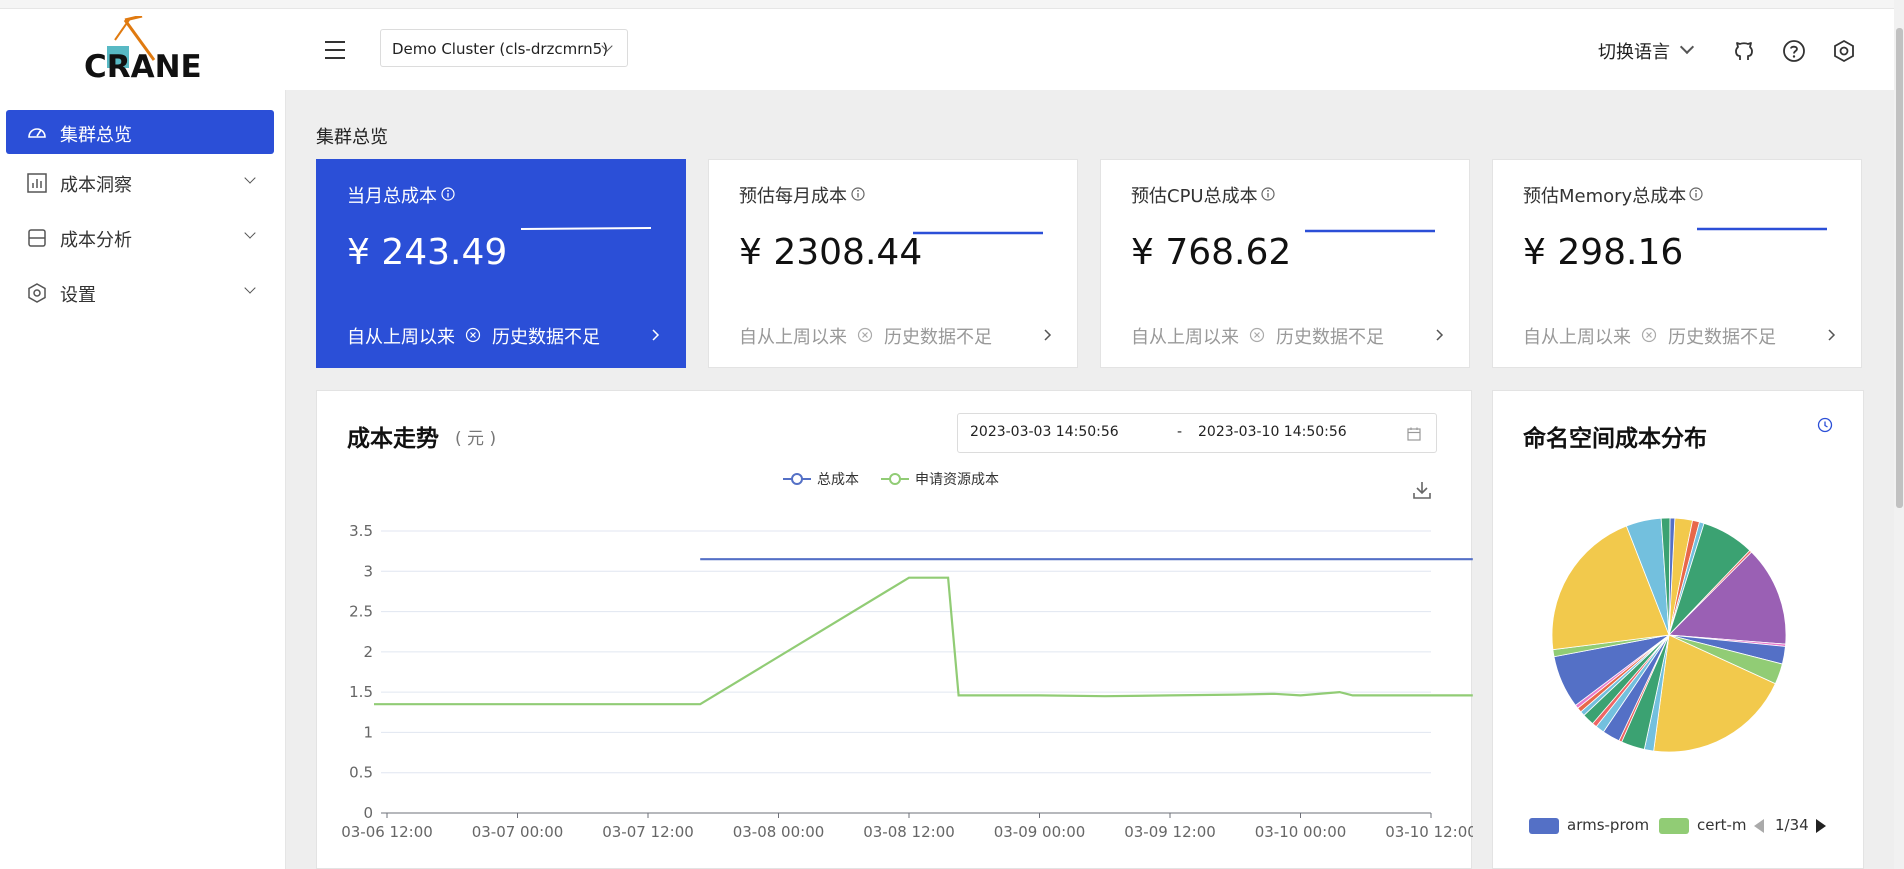  I want to click on x-tick-label: 03-08 12:00, so click(909, 832).